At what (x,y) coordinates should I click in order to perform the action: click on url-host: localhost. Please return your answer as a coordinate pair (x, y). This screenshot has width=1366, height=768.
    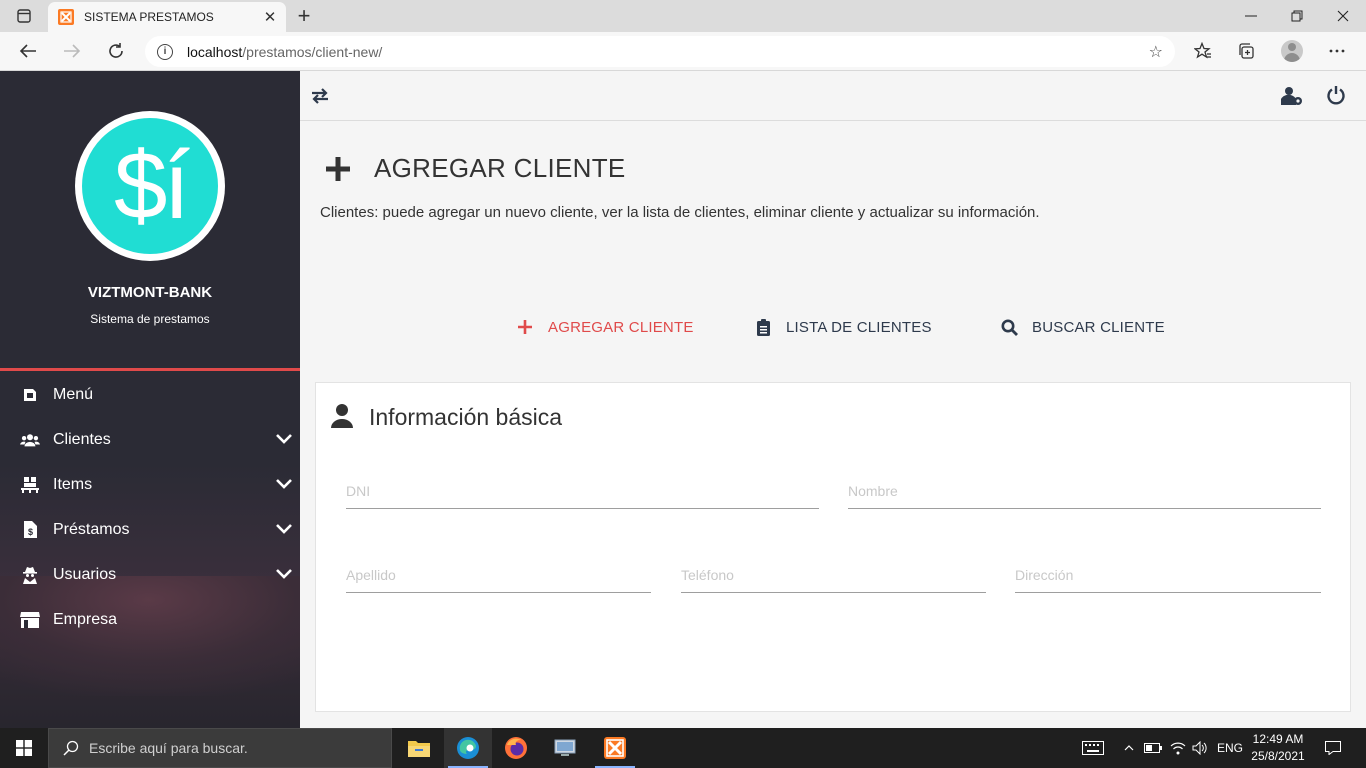
    Looking at the image, I should click on (215, 51).